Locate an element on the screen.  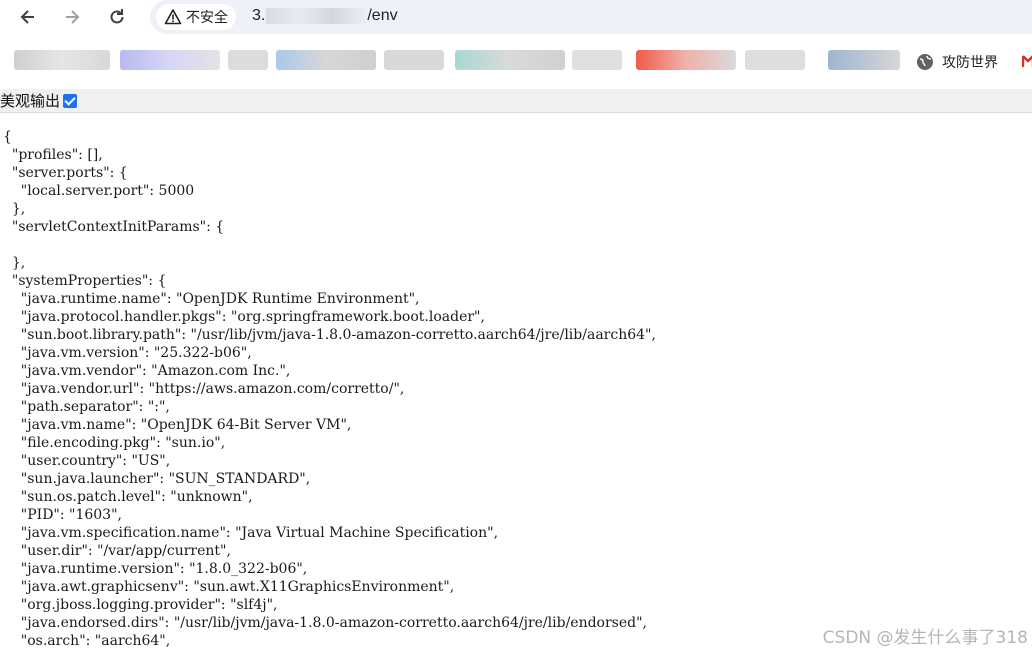
json-line: "local.server.port": 5000 is located at coordinates (99, 191).